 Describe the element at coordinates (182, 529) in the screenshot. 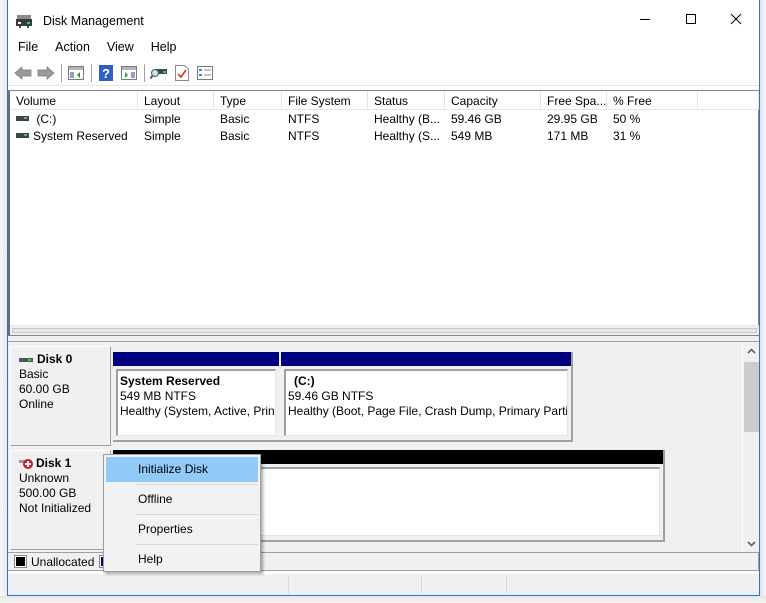

I see `menu-item-properties: Properties` at that location.